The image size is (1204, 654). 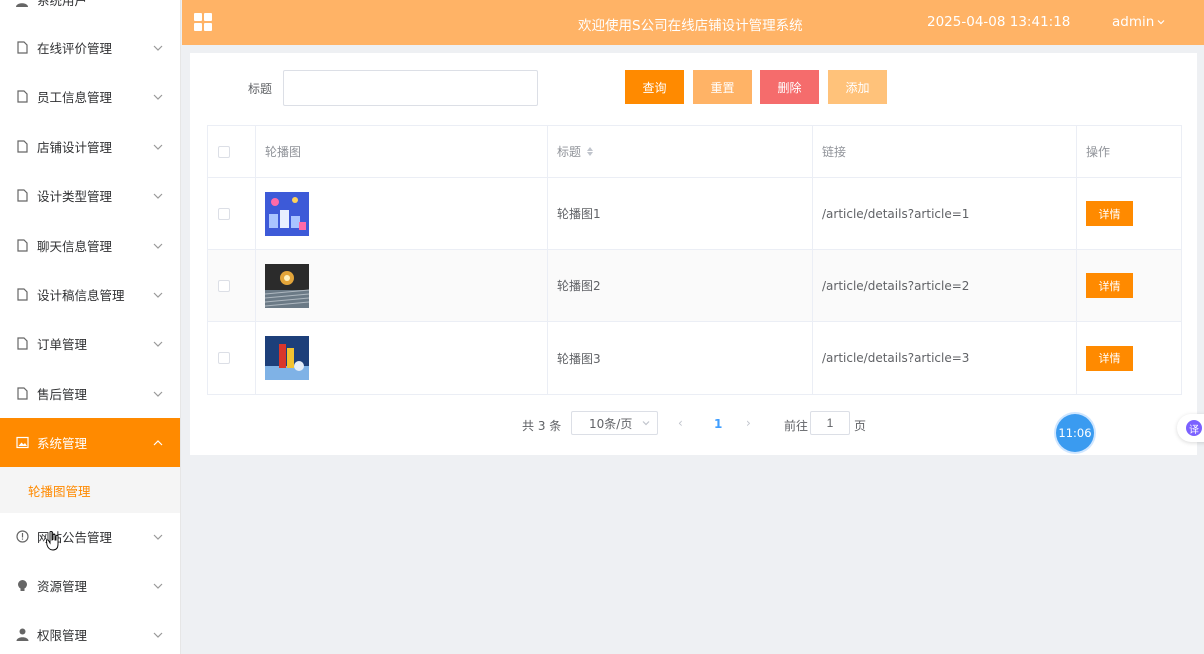 What do you see at coordinates (569, 152) in the screenshot?
I see `column-header-title-label: 标题` at bounding box center [569, 152].